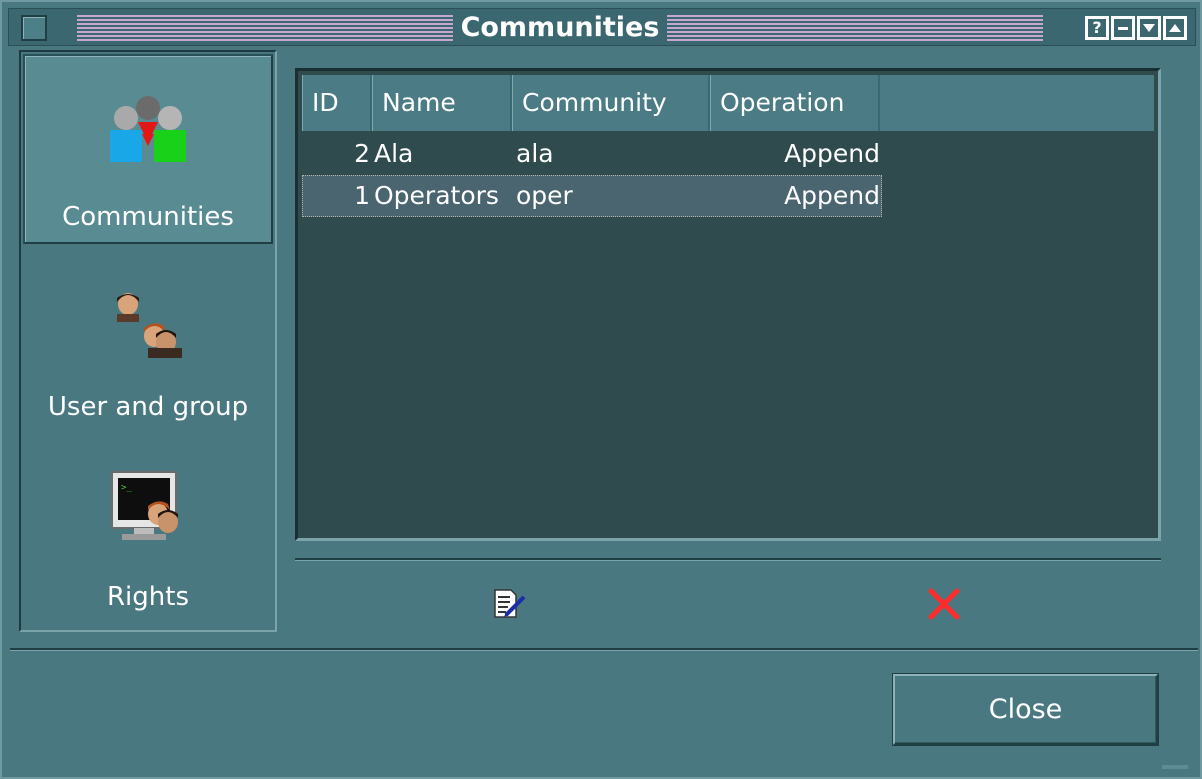 The image size is (1202, 779). Describe the element at coordinates (148, 131) in the screenshot. I see `communities-icon` at that location.